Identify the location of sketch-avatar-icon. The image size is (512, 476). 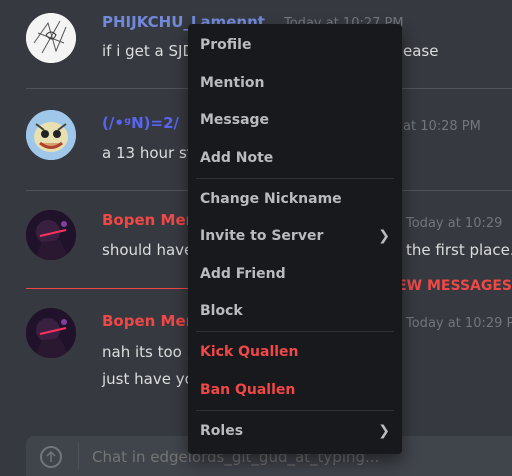
(51, 38).